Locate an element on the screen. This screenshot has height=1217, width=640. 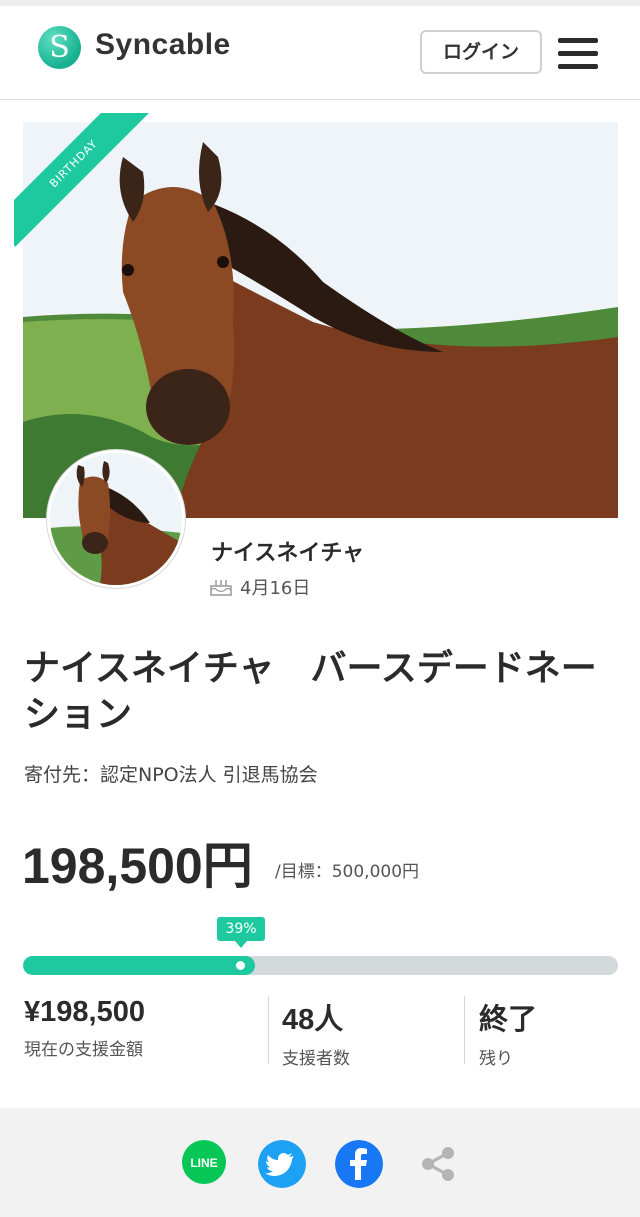
stat-label: 支援者数 is located at coordinates (316, 1059).